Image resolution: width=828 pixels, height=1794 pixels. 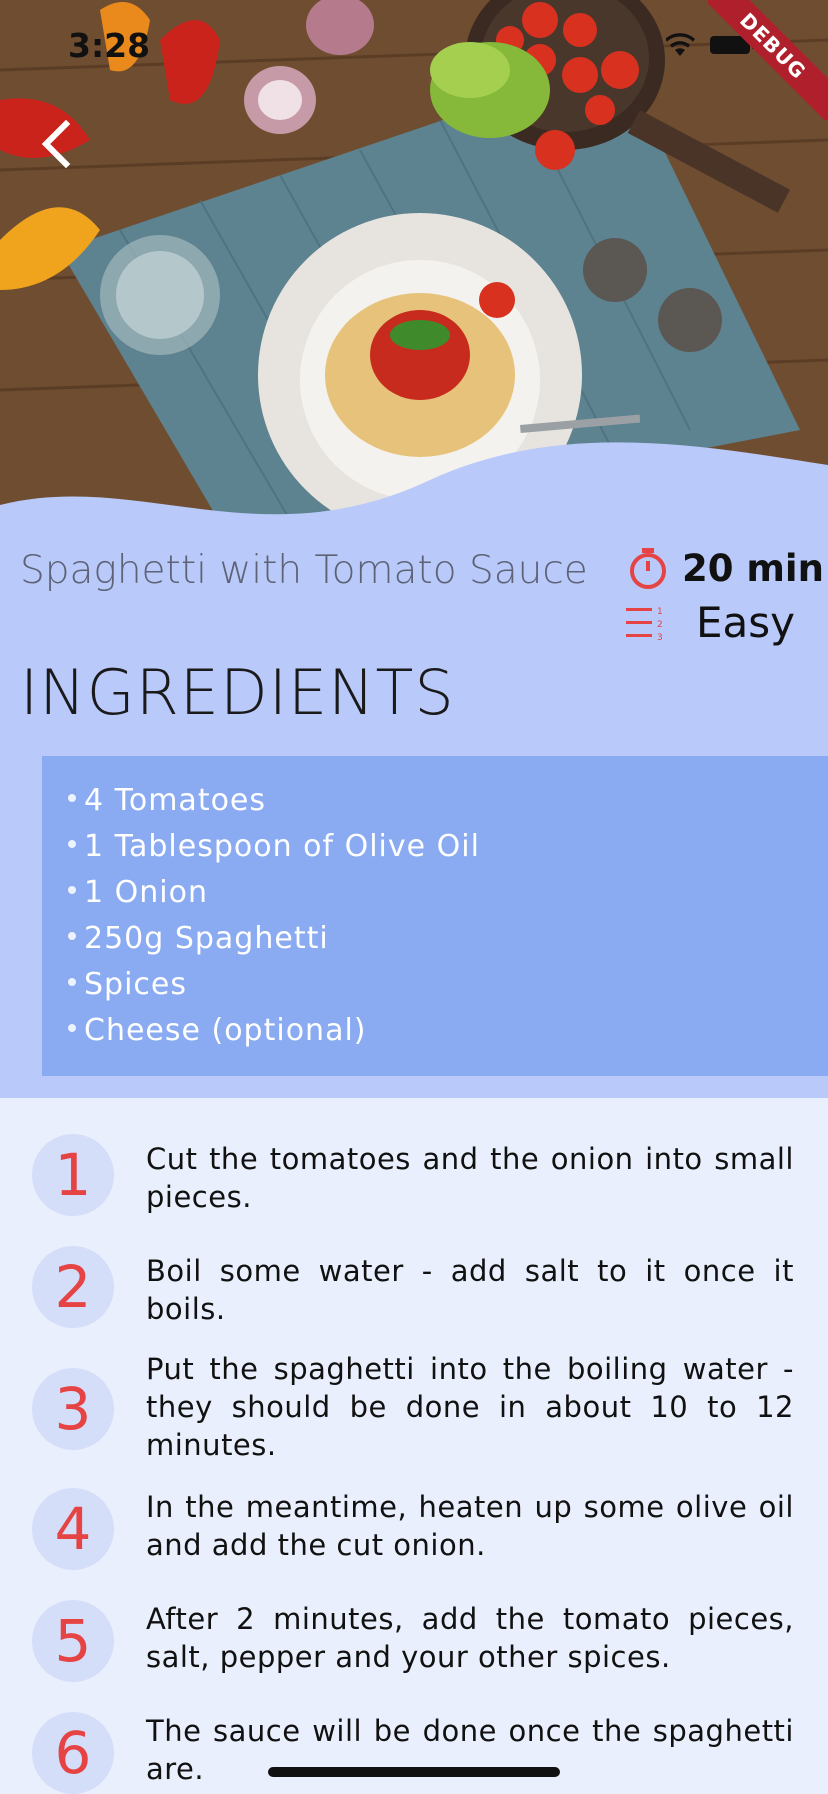 What do you see at coordinates (660, 612) in the screenshot?
I see `svg-text: 1` at bounding box center [660, 612].